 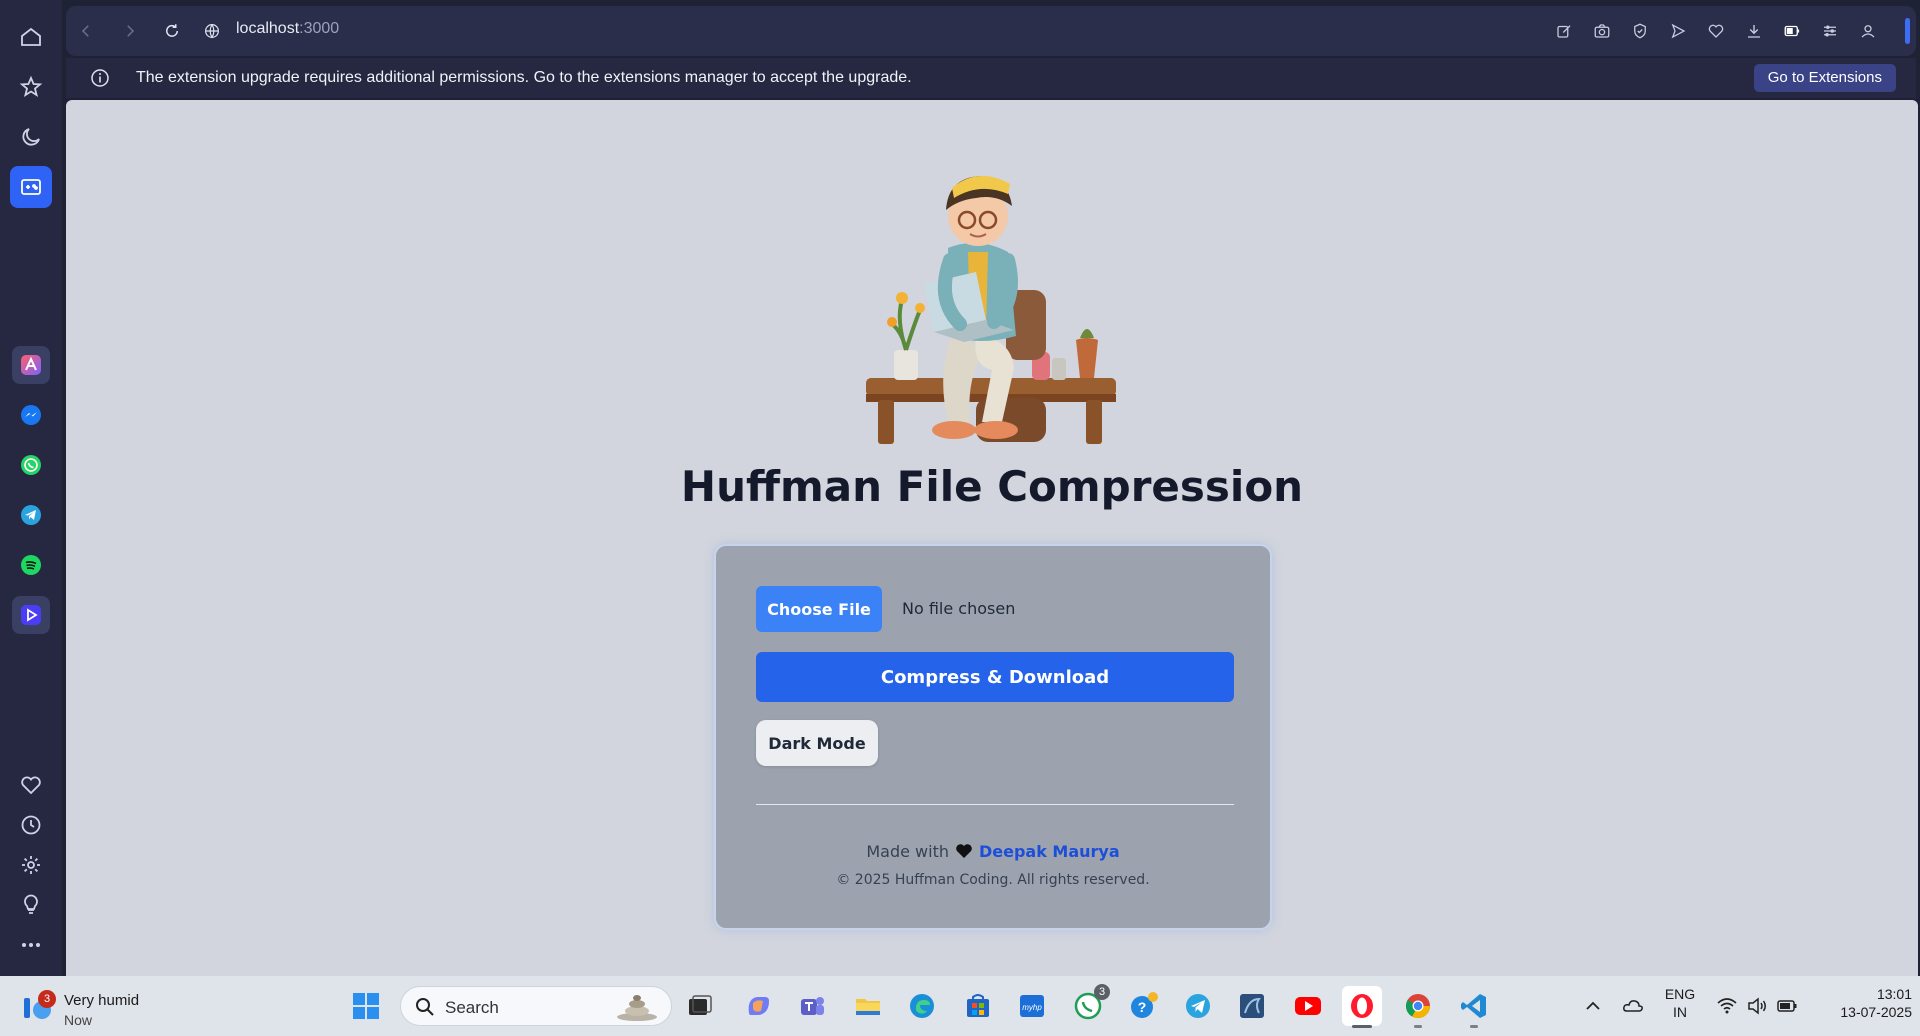 What do you see at coordinates (1633, 1006) in the screenshot?
I see `onedrive-cloud-icon` at bounding box center [1633, 1006].